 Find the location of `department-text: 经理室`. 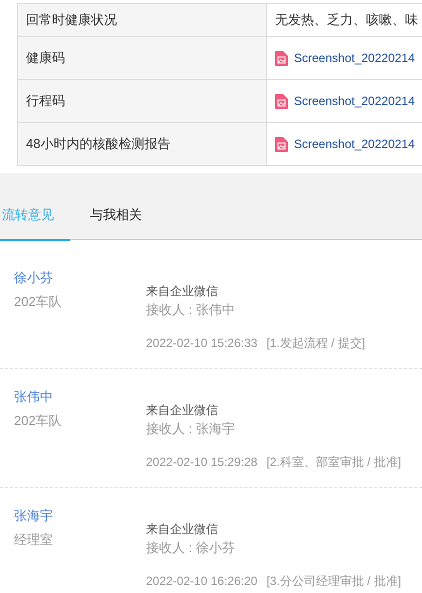

department-text: 经理室 is located at coordinates (33, 540).